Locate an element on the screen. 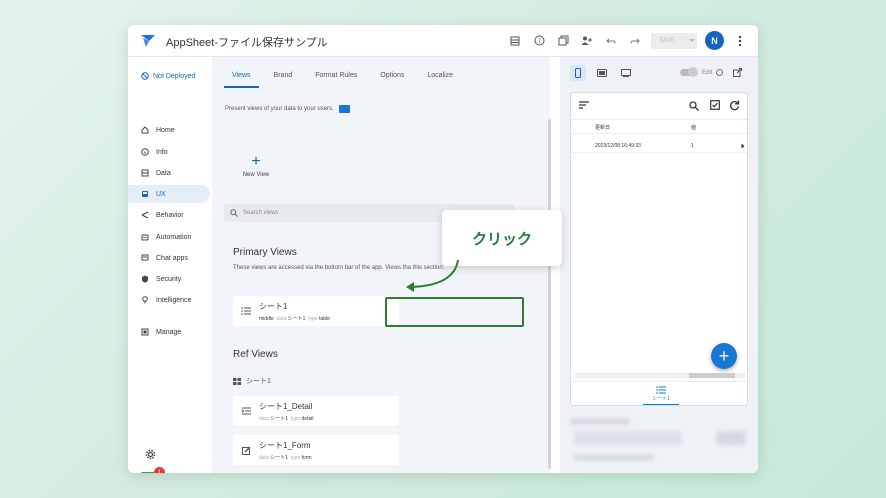 The width and height of the screenshot is (886, 498). behavior-icon is located at coordinates (145, 215).